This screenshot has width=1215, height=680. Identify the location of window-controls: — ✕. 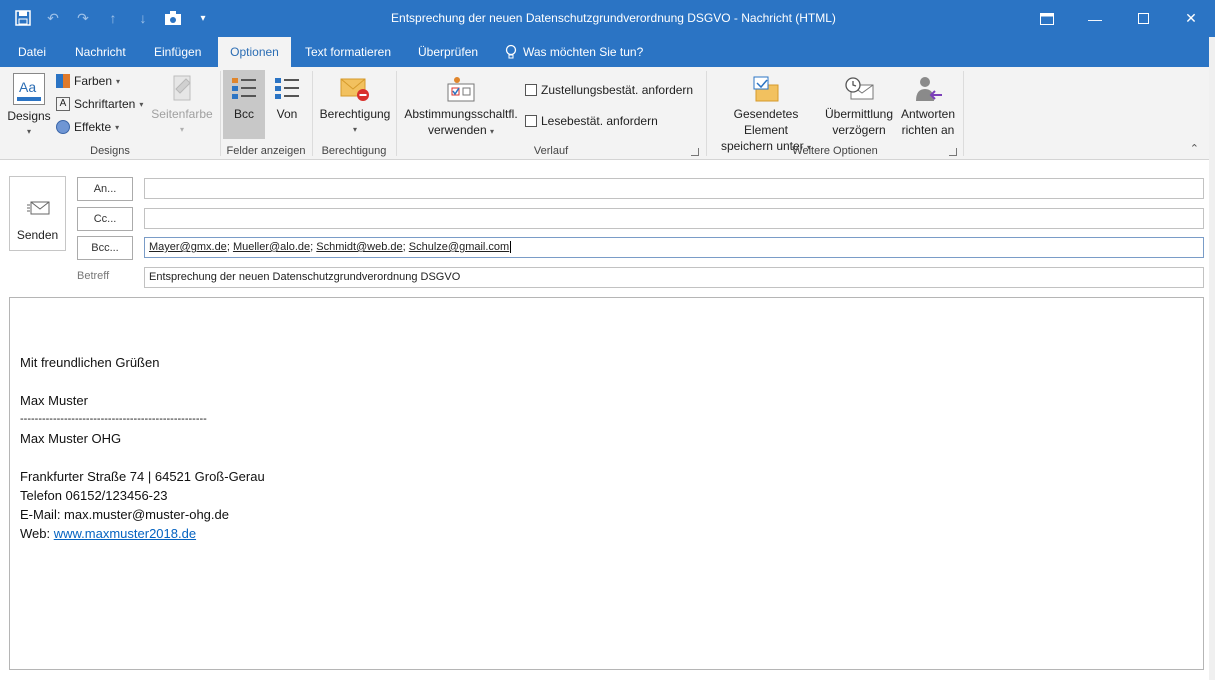
(1119, 18).